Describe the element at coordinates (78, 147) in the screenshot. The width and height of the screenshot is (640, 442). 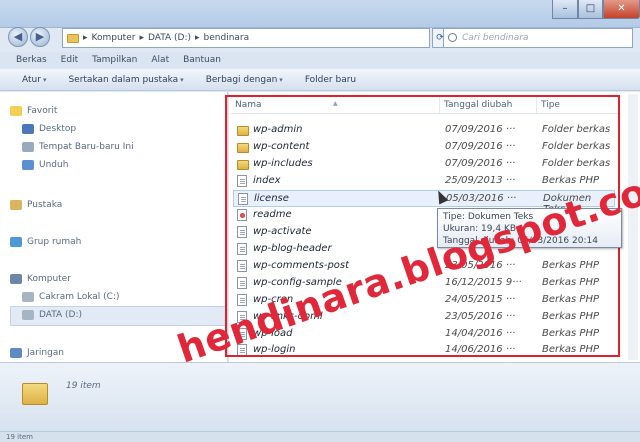
I see `nav-recent: Tempat Baru-baru Ini` at that location.